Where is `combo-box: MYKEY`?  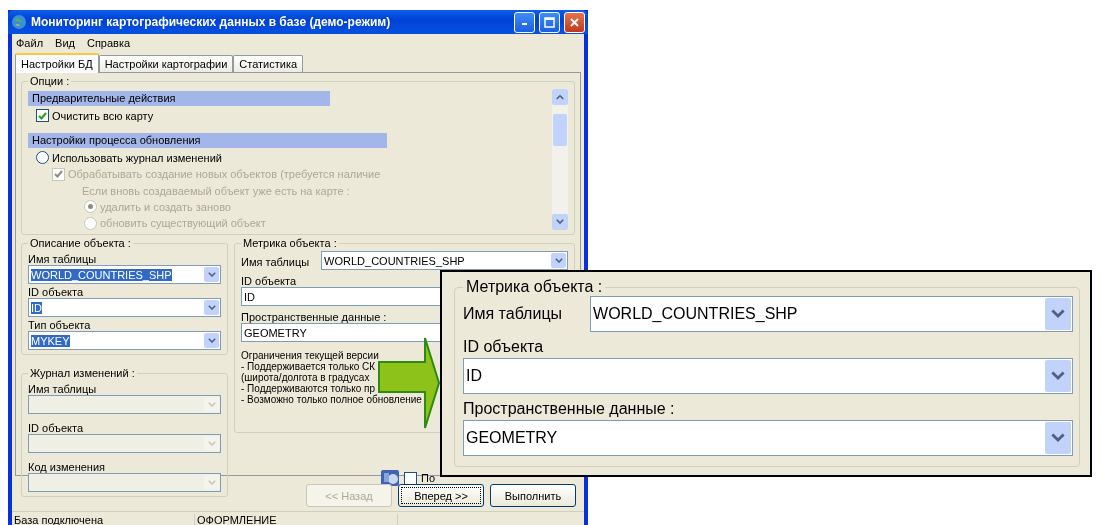 combo-box: MYKEY is located at coordinates (124, 340).